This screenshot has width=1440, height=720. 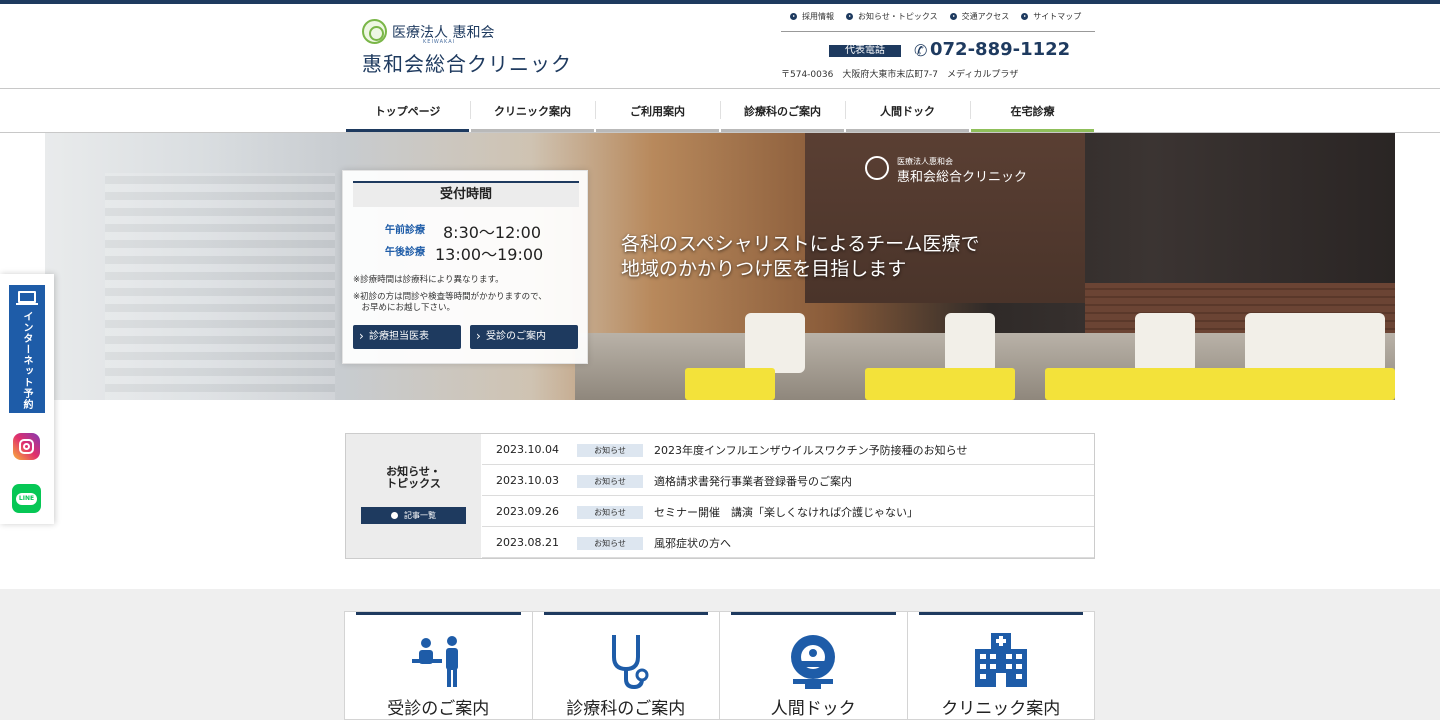 I want to click on nav-departments: 診療科のご案内, so click(x=782, y=110).